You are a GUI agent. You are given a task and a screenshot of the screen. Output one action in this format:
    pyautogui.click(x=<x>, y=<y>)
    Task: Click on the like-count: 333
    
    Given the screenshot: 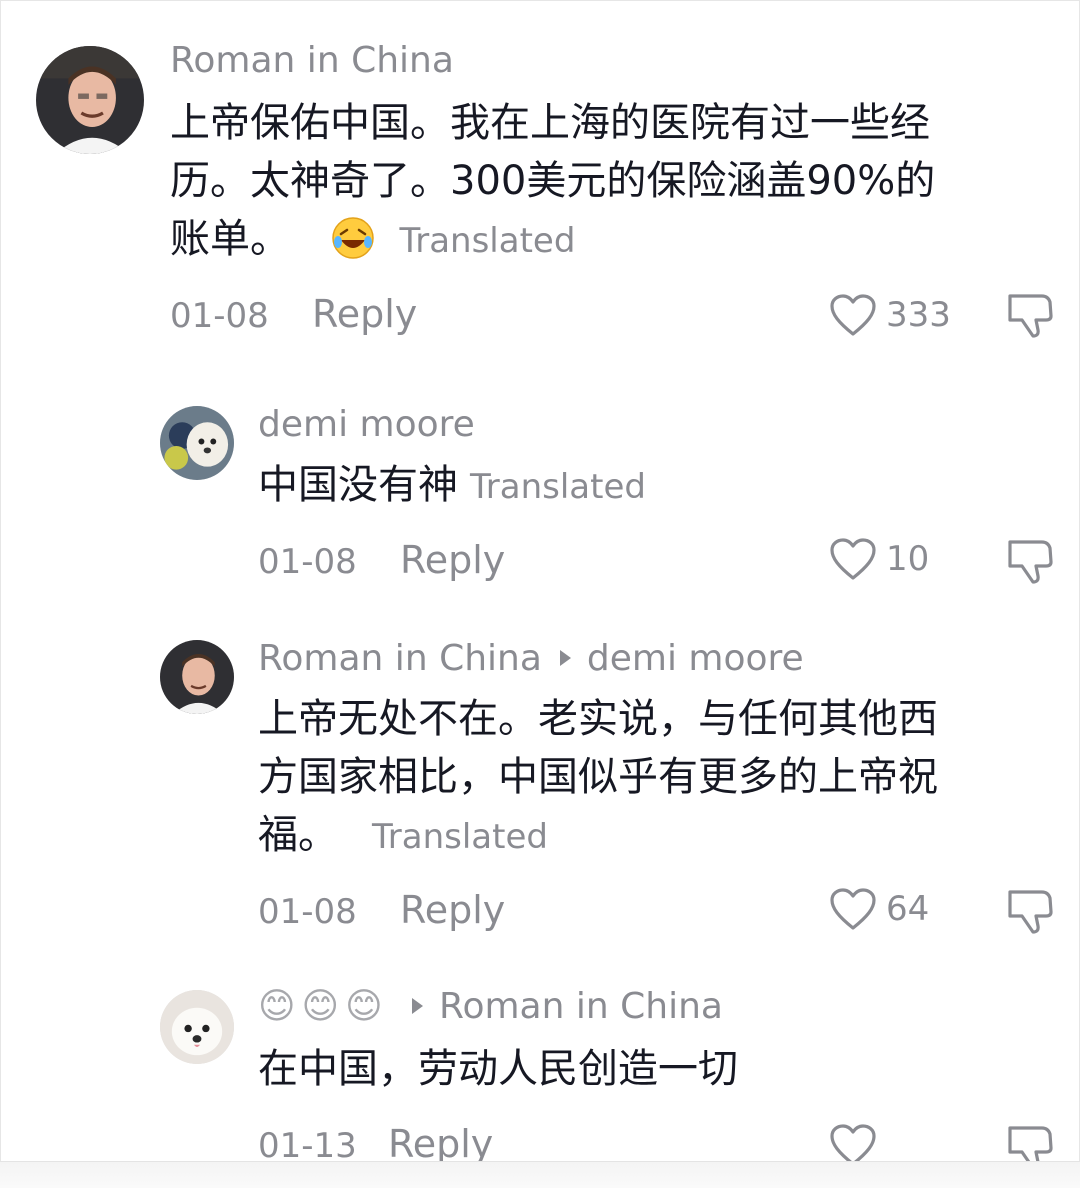 What is the action you would take?
    pyautogui.click(x=918, y=315)
    